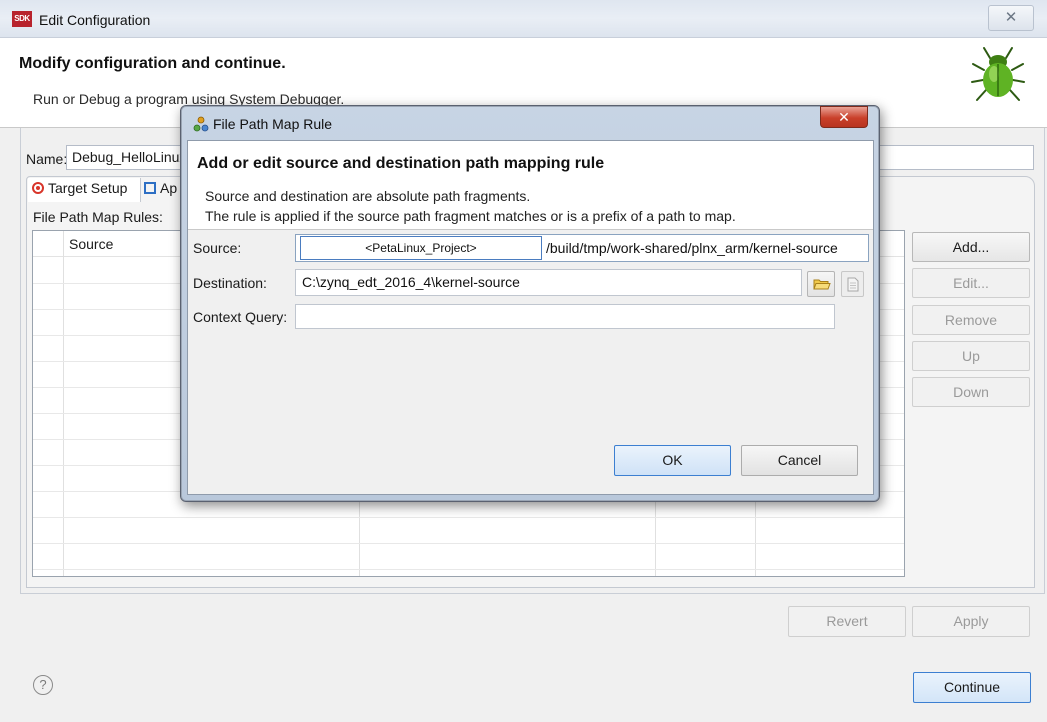  Describe the element at coordinates (1011, 18) in the screenshot. I see `window-close-button: ✕` at that location.